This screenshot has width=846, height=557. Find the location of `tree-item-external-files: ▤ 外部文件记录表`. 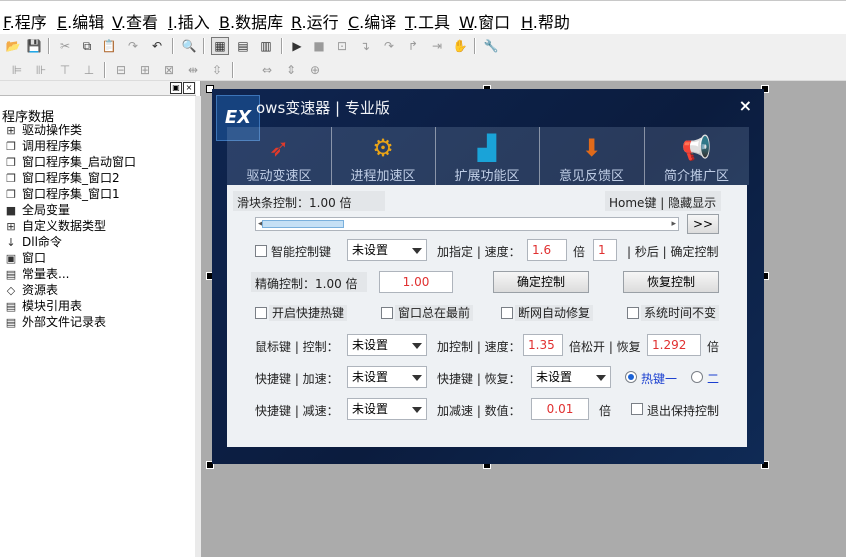

tree-item-external-files: ▤ 外部文件记录表 is located at coordinates (55, 322).